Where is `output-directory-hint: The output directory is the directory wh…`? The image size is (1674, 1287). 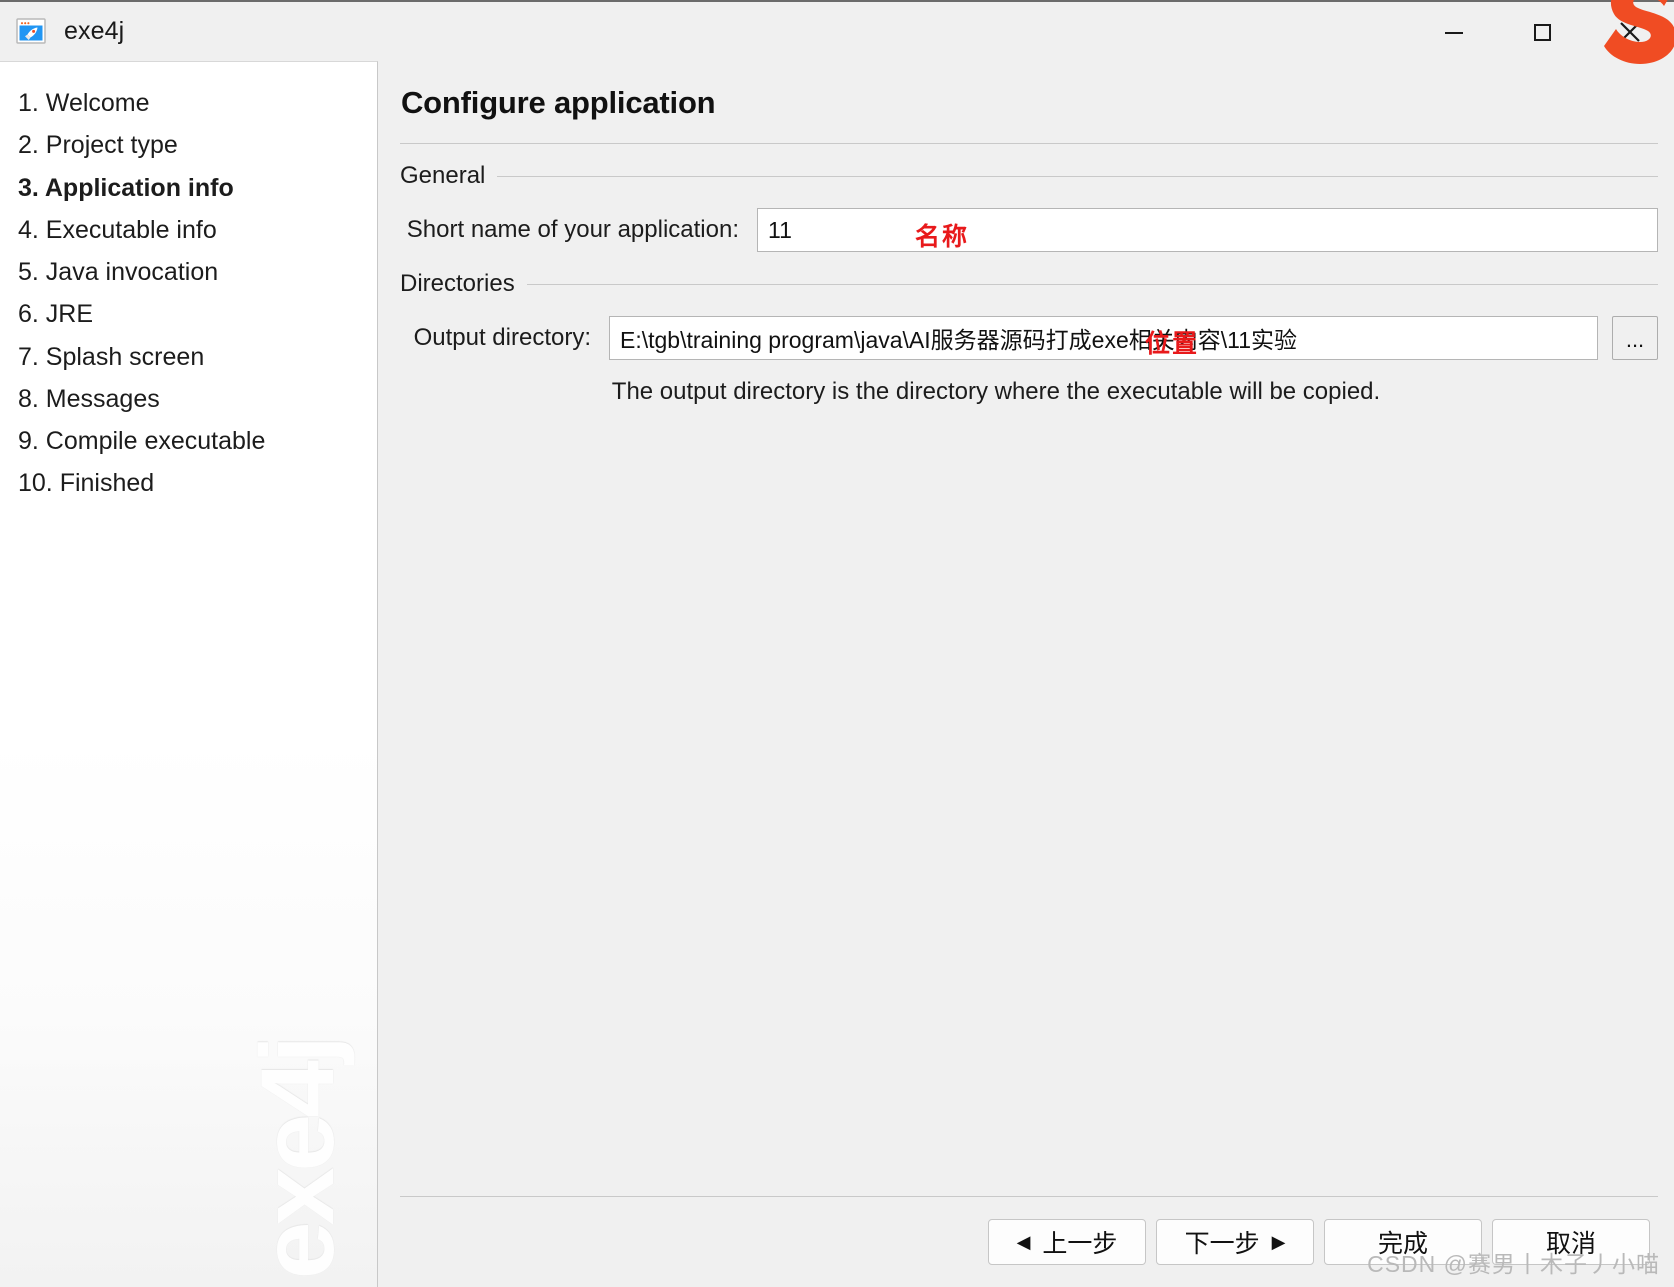 output-directory-hint: The output directory is the directory wh… is located at coordinates (996, 391).